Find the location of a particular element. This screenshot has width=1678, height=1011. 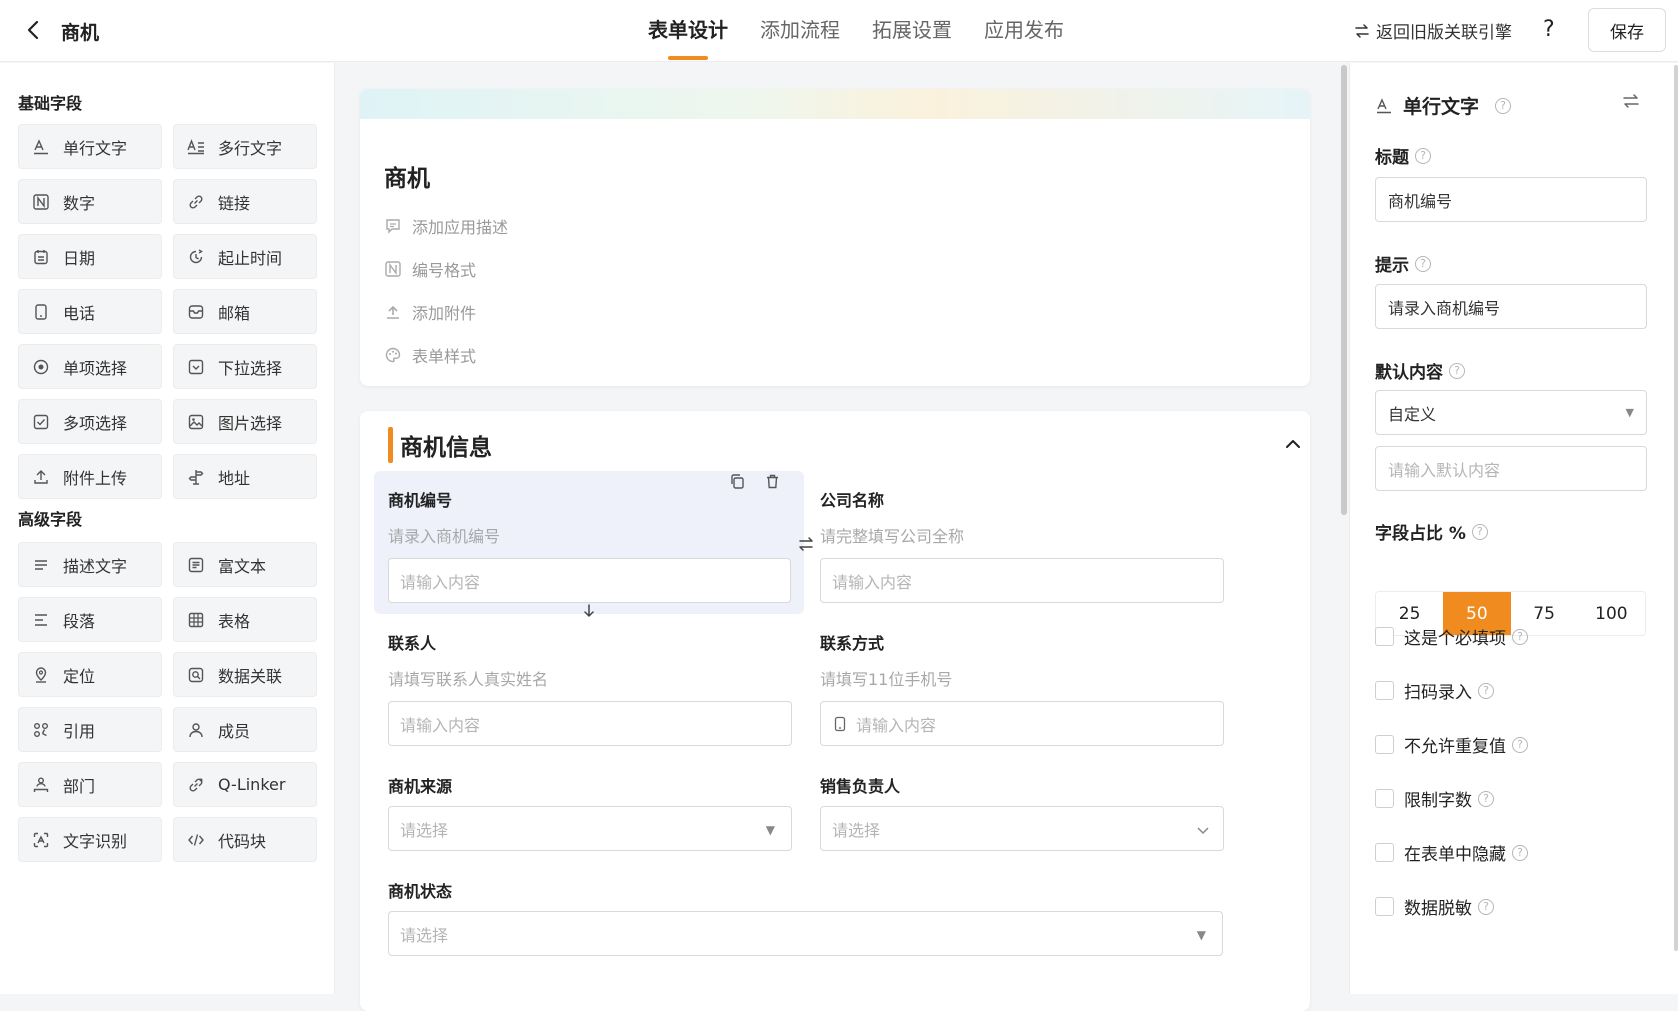

back-arrow-icon is located at coordinates (34, 30).